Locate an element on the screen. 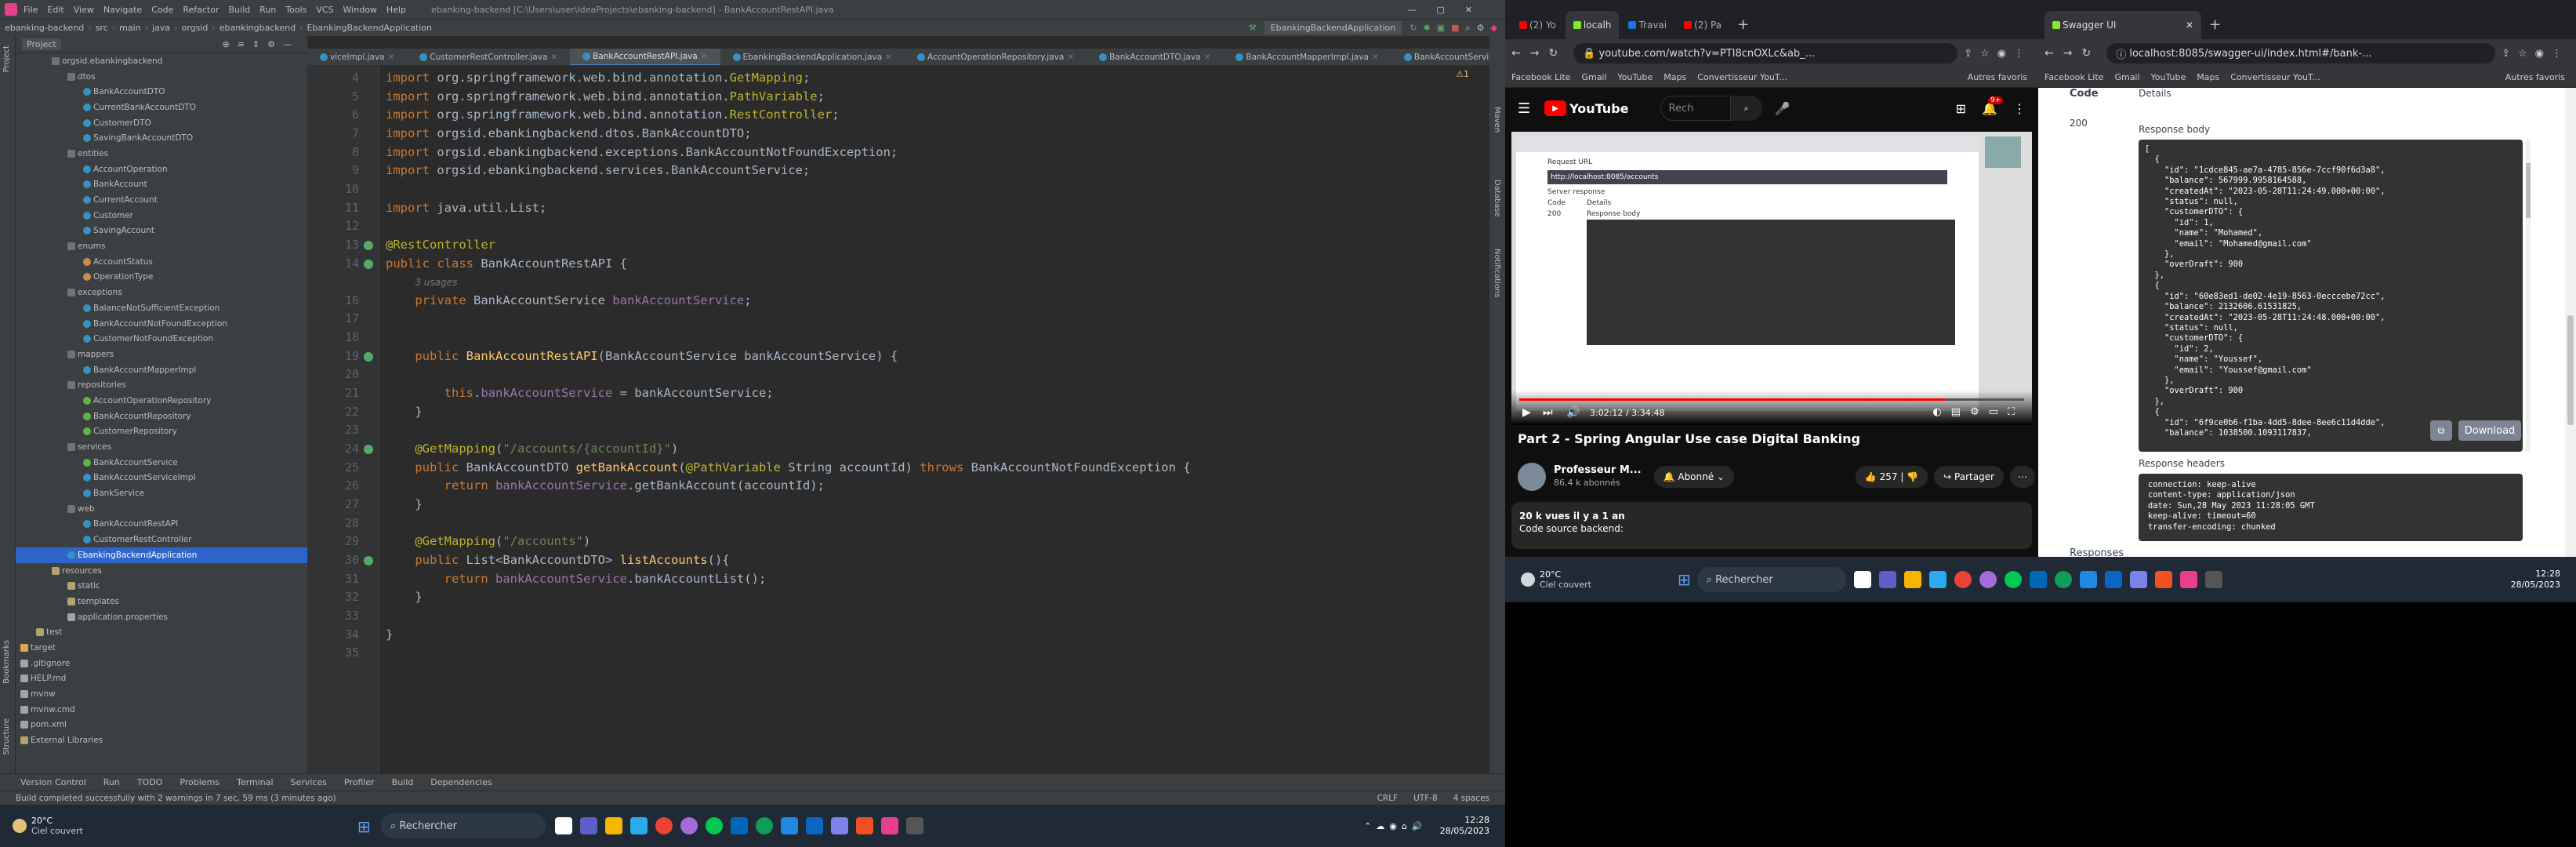 The image size is (2576, 847). chrome-icon is located at coordinates (1963, 579).